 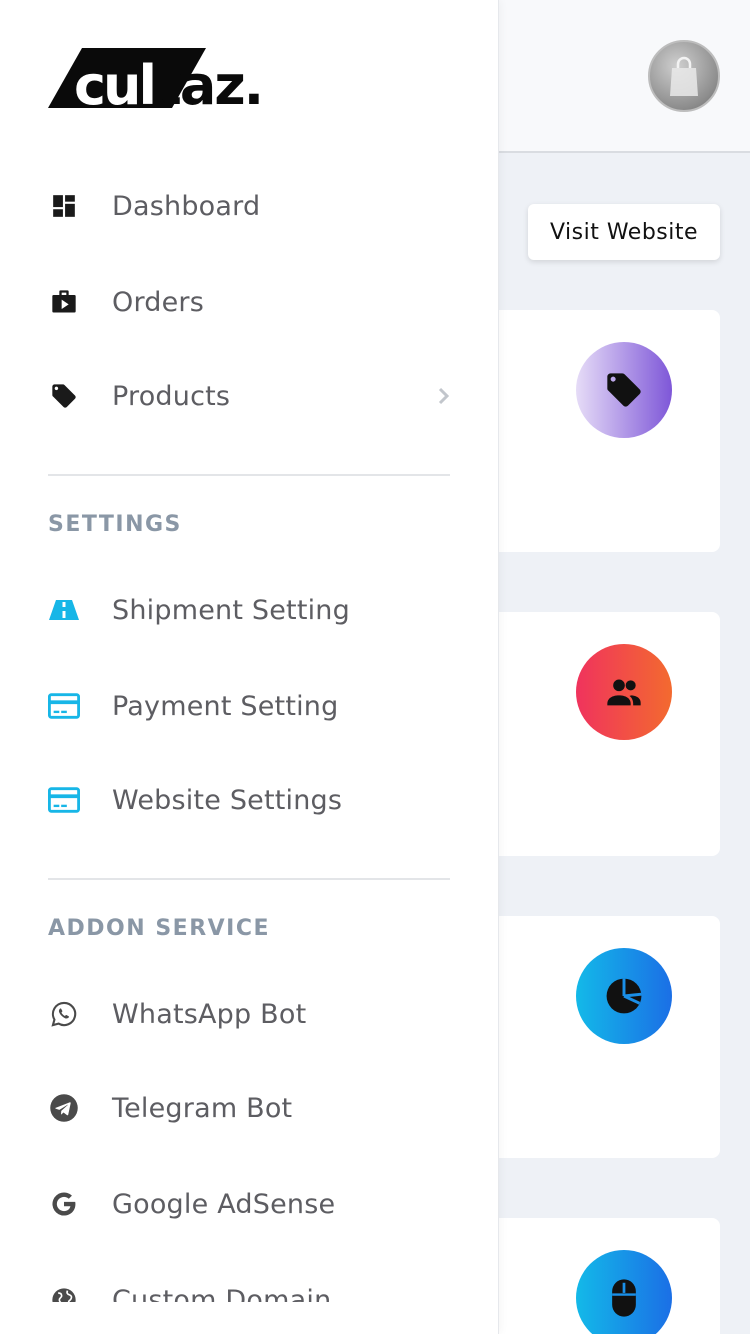 What do you see at coordinates (209, 83) in the screenshot?
I see `svg-text: taz.` at bounding box center [209, 83].